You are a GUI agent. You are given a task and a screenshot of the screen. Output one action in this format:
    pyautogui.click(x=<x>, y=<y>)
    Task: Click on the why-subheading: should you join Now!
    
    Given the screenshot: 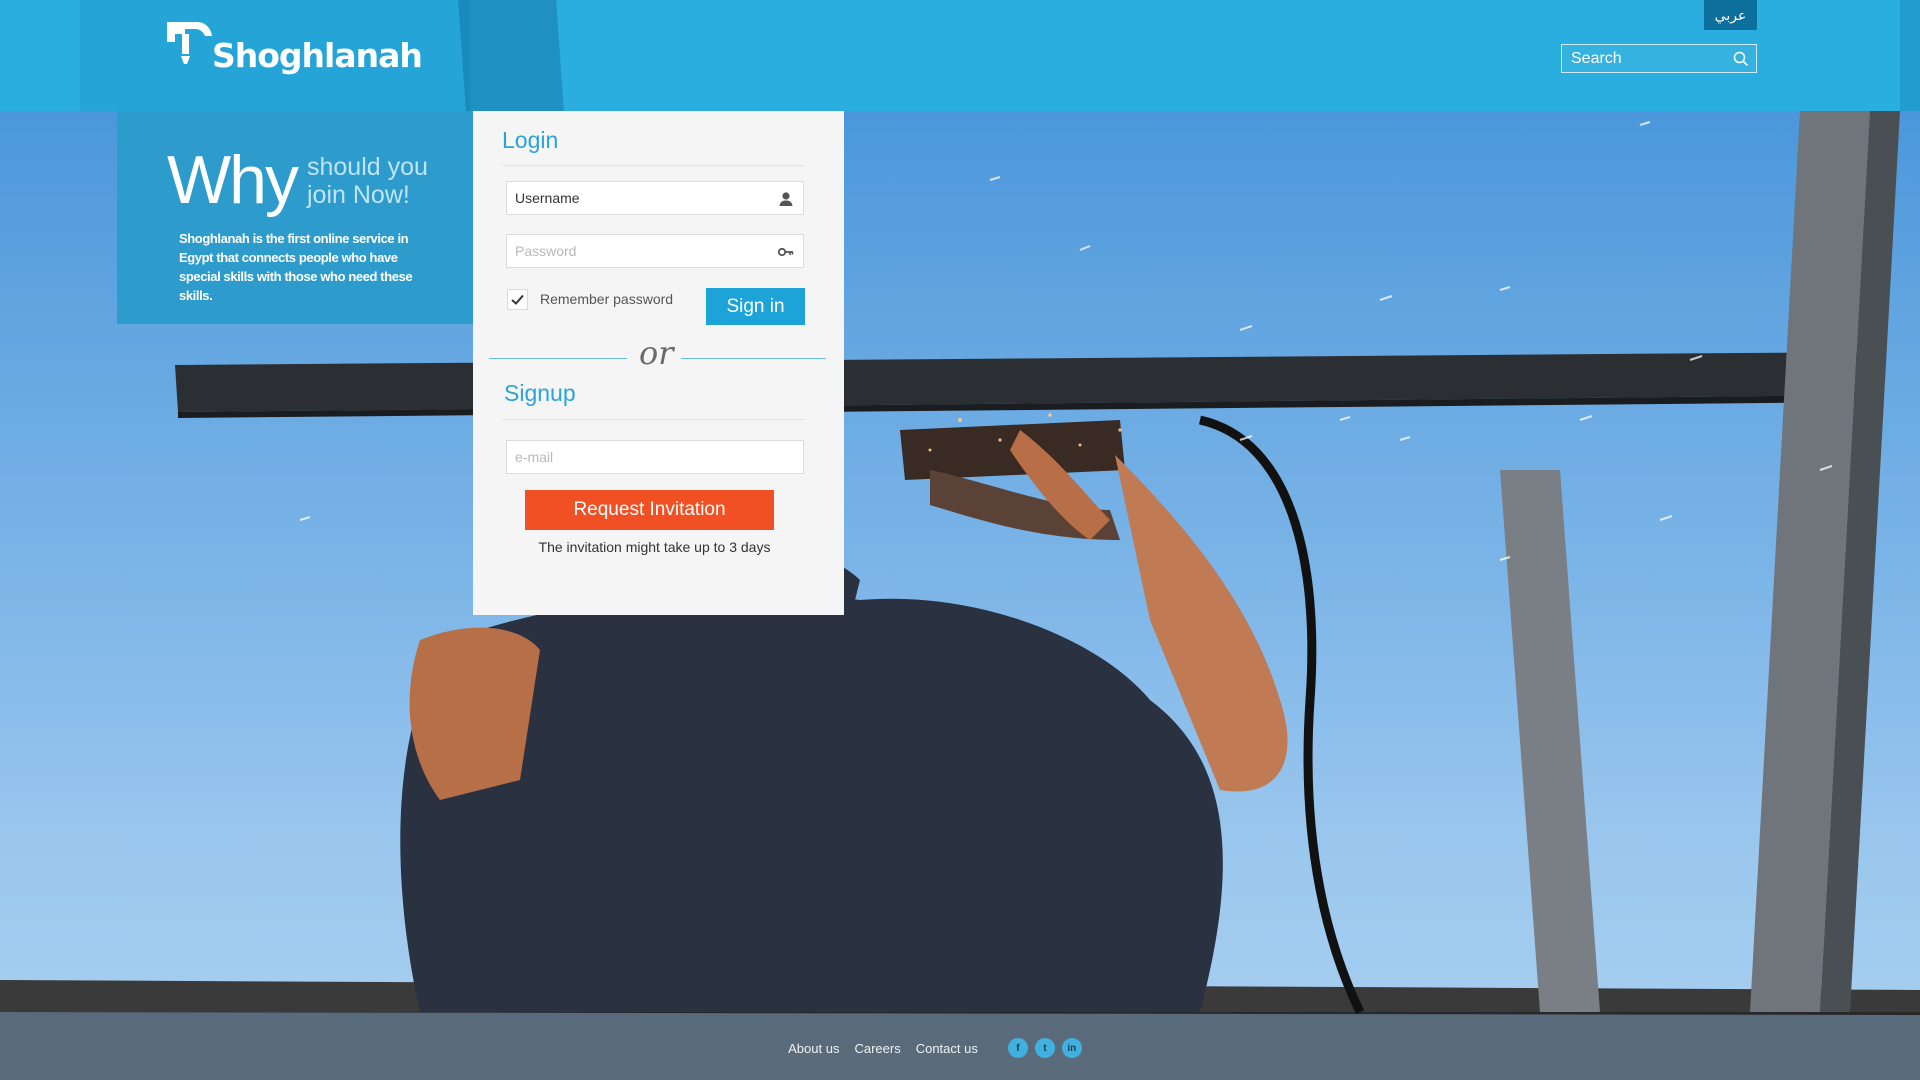 What is the action you would take?
    pyautogui.click(x=367, y=181)
    